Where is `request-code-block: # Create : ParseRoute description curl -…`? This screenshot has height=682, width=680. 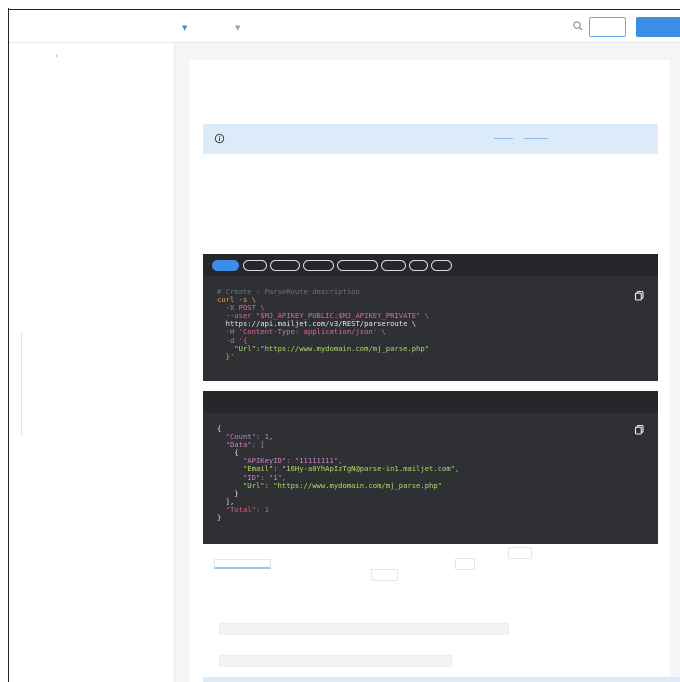
request-code-block: # Create : ParseRoute description curl -… is located at coordinates (323, 324).